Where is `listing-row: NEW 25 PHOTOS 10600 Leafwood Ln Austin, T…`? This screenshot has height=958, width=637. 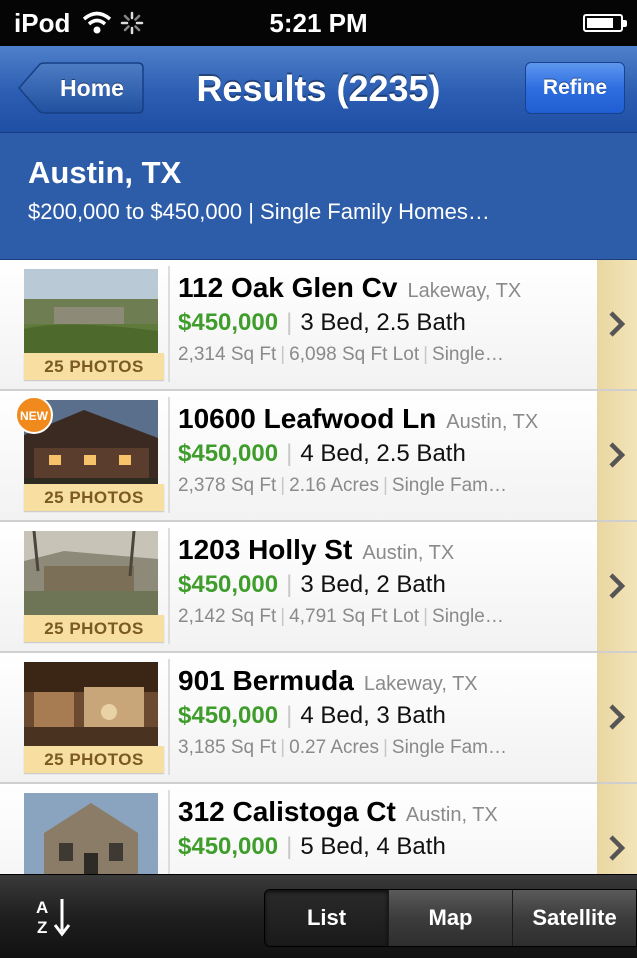 listing-row: NEW 25 PHOTOS 10600 Leafwood Ln Austin, T… is located at coordinates (318, 456).